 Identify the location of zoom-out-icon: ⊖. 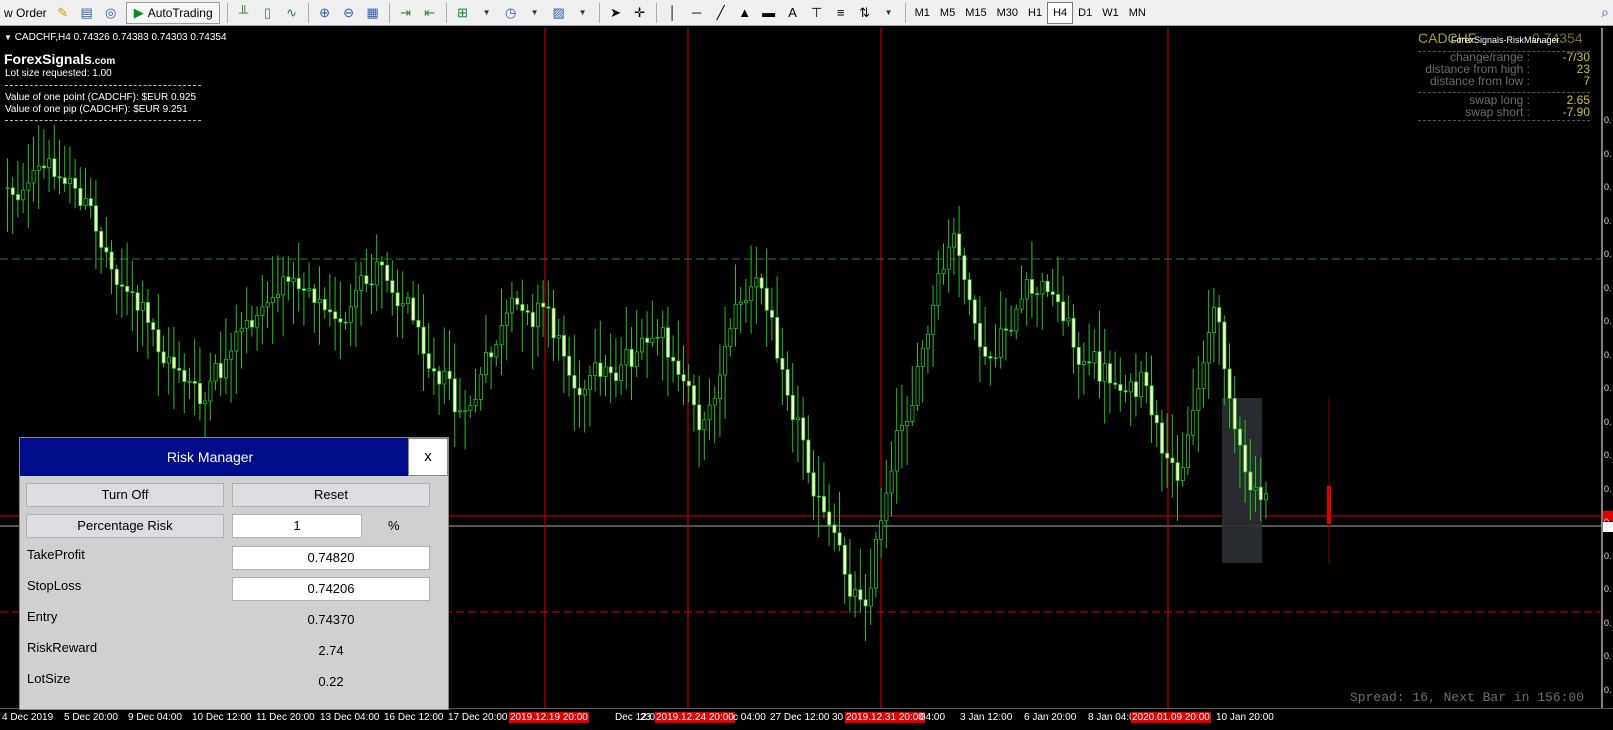
(349, 13).